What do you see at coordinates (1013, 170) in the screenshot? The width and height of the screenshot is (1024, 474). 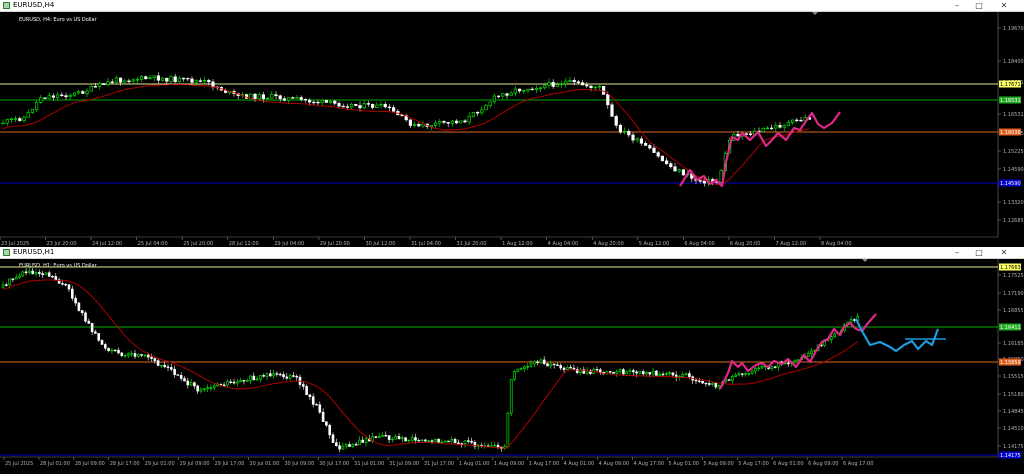 I see `price-label: 1.14590` at bounding box center [1013, 170].